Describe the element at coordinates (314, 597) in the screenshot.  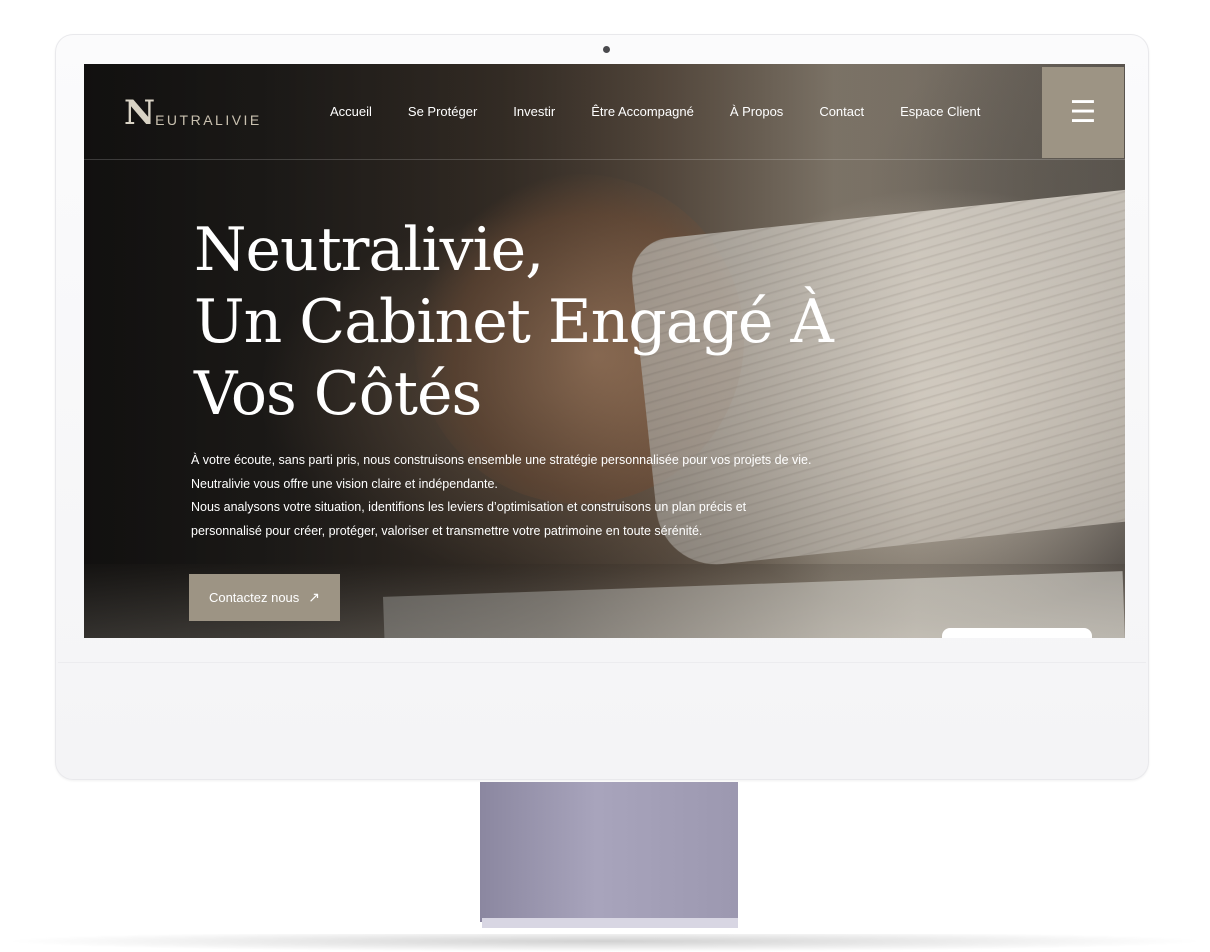
I see `arrow-up-right-icon: ↗` at that location.